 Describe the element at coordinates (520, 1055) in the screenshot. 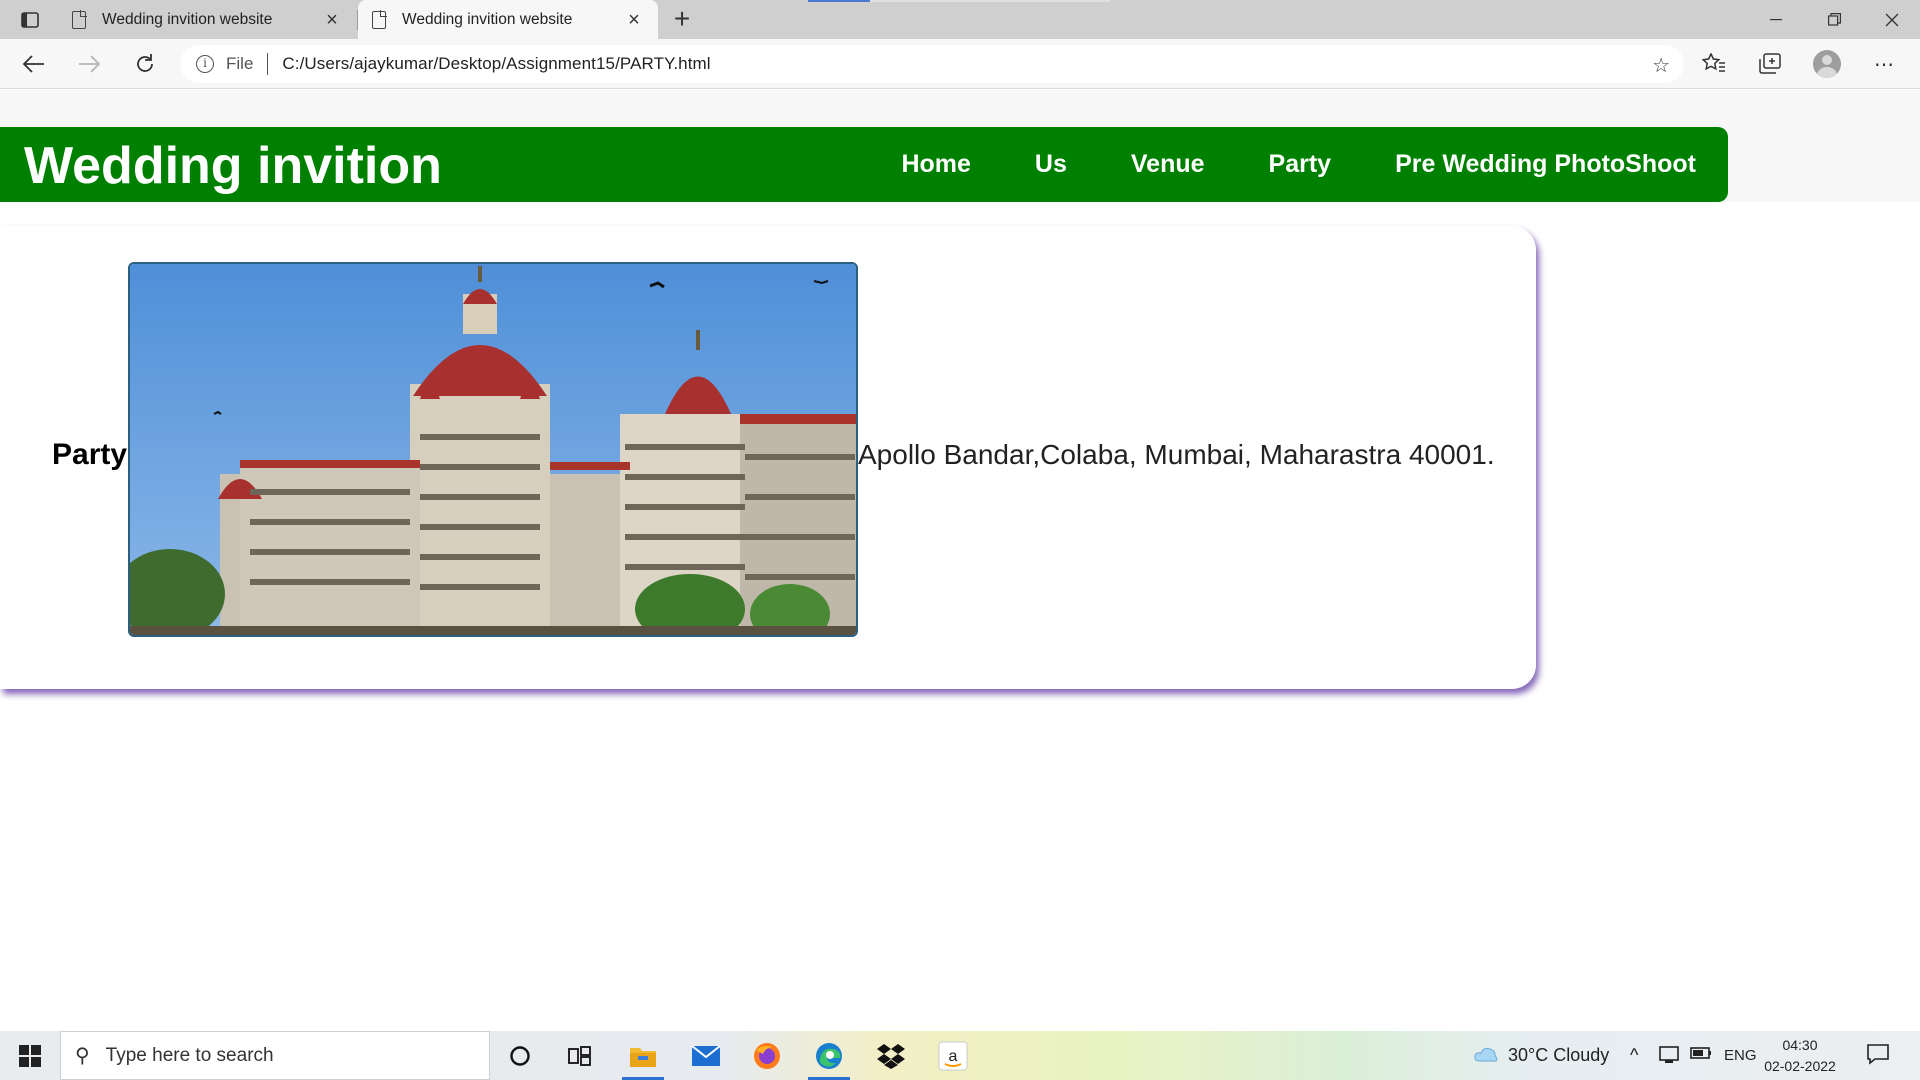

I see `cortana-icon` at that location.